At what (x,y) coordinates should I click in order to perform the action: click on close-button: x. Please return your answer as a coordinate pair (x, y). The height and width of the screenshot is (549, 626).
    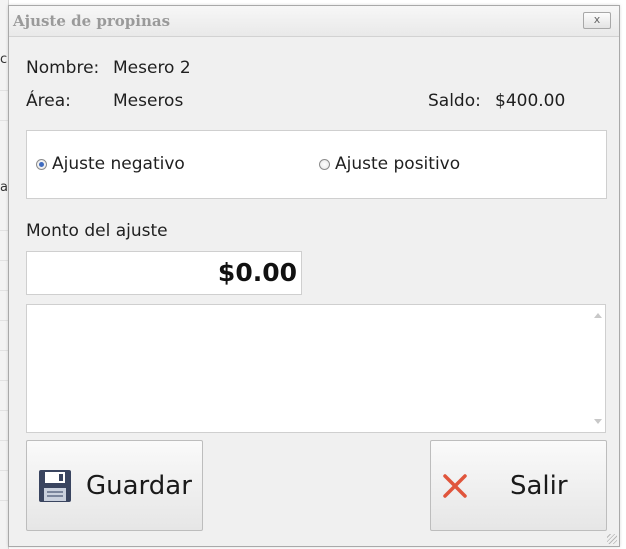
    Looking at the image, I should click on (597, 20).